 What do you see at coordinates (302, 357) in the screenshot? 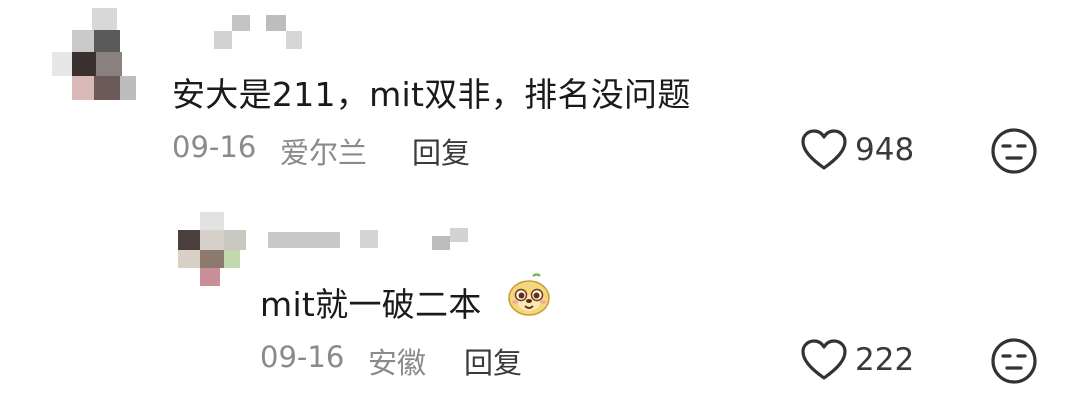
I see `reply-date: 09-16` at bounding box center [302, 357].